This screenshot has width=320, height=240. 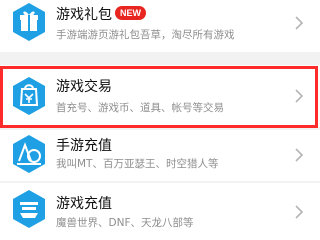 I want to click on item-title: 游戏礼包, so click(x=84, y=15).